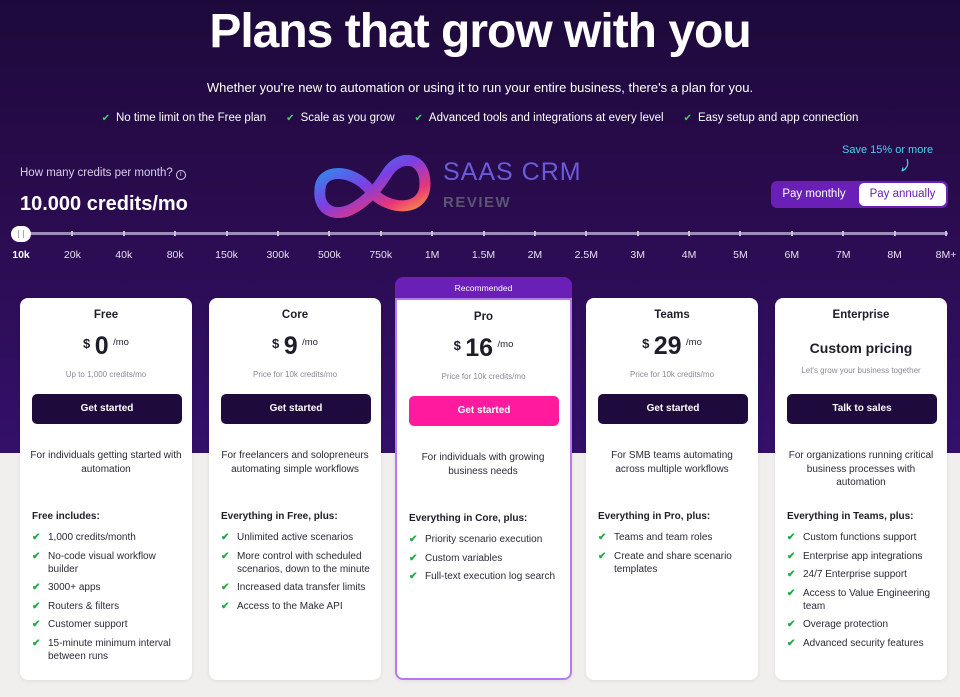 The image size is (960, 697). Describe the element at coordinates (771, 118) in the screenshot. I see `feature-highlight: ✔ Easy setup and app connection` at that location.